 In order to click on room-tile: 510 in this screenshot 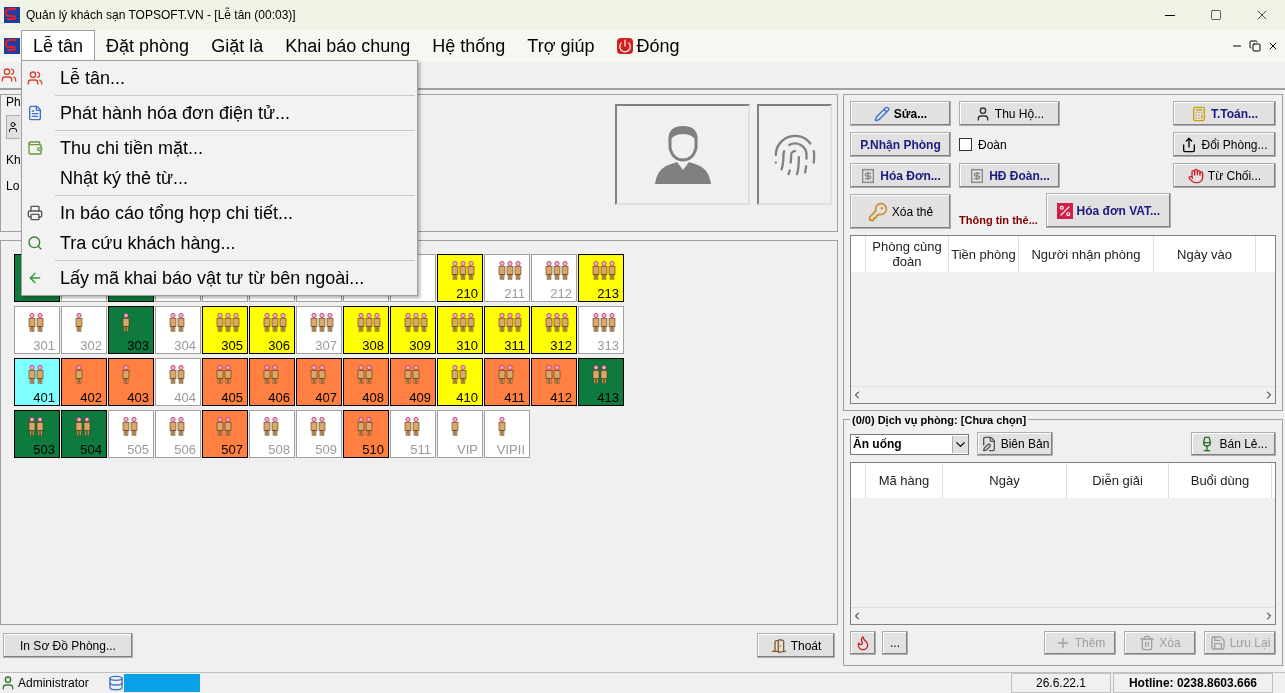, I will do `click(366, 434)`.